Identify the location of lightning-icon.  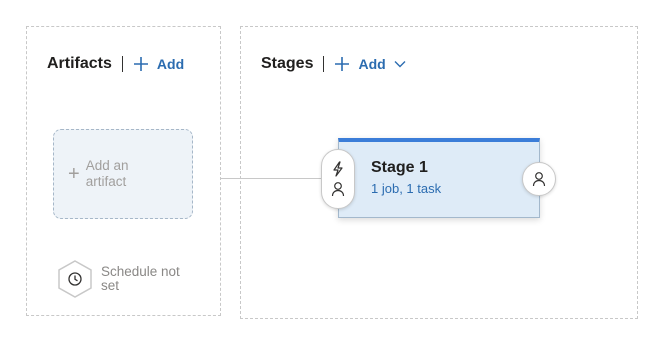
(338, 169).